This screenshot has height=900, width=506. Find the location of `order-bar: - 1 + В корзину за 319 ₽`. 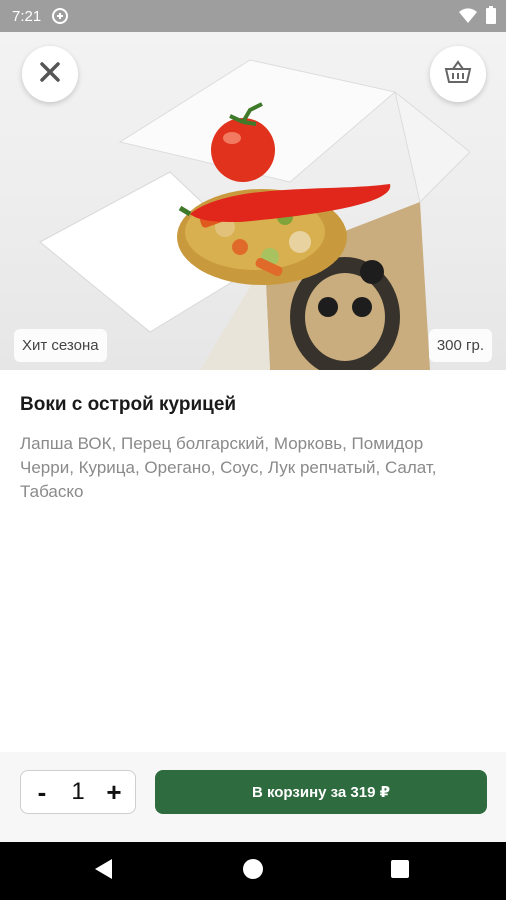

order-bar: - 1 + В корзину за 319 ₽ is located at coordinates (253, 797).